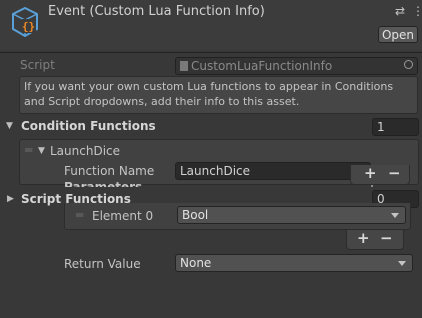  What do you see at coordinates (375, 240) in the screenshot?
I see `parameters-list-footer` at bounding box center [375, 240].